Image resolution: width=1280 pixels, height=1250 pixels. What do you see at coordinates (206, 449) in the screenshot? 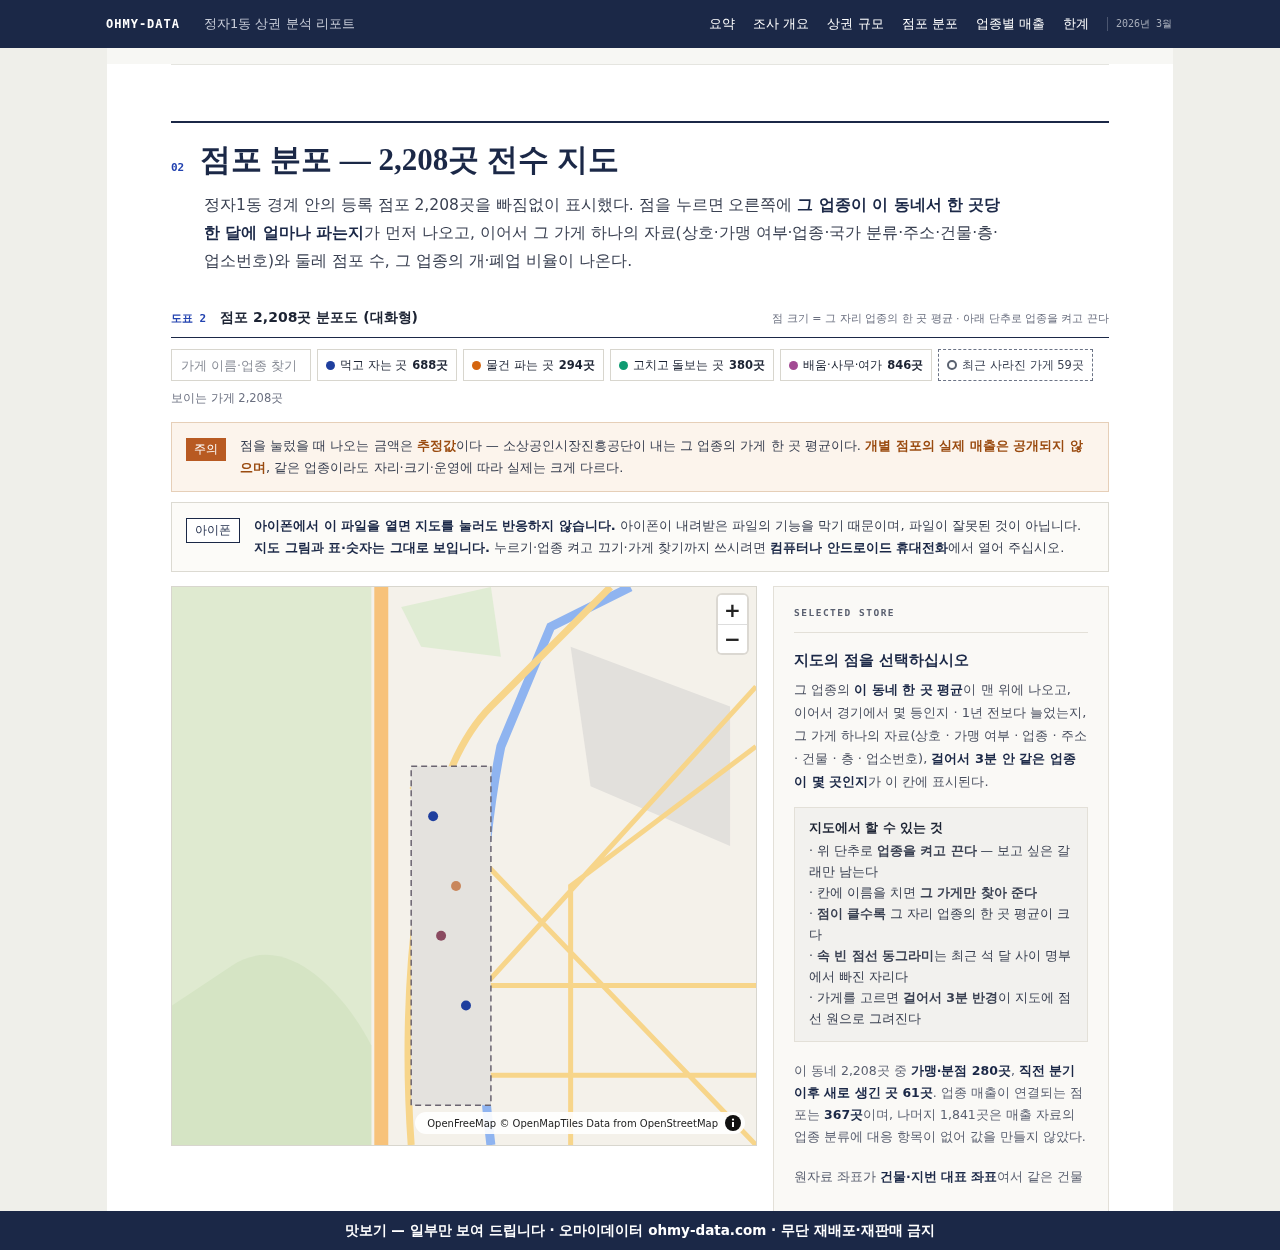
I see `notice-tag: 주의` at bounding box center [206, 449].